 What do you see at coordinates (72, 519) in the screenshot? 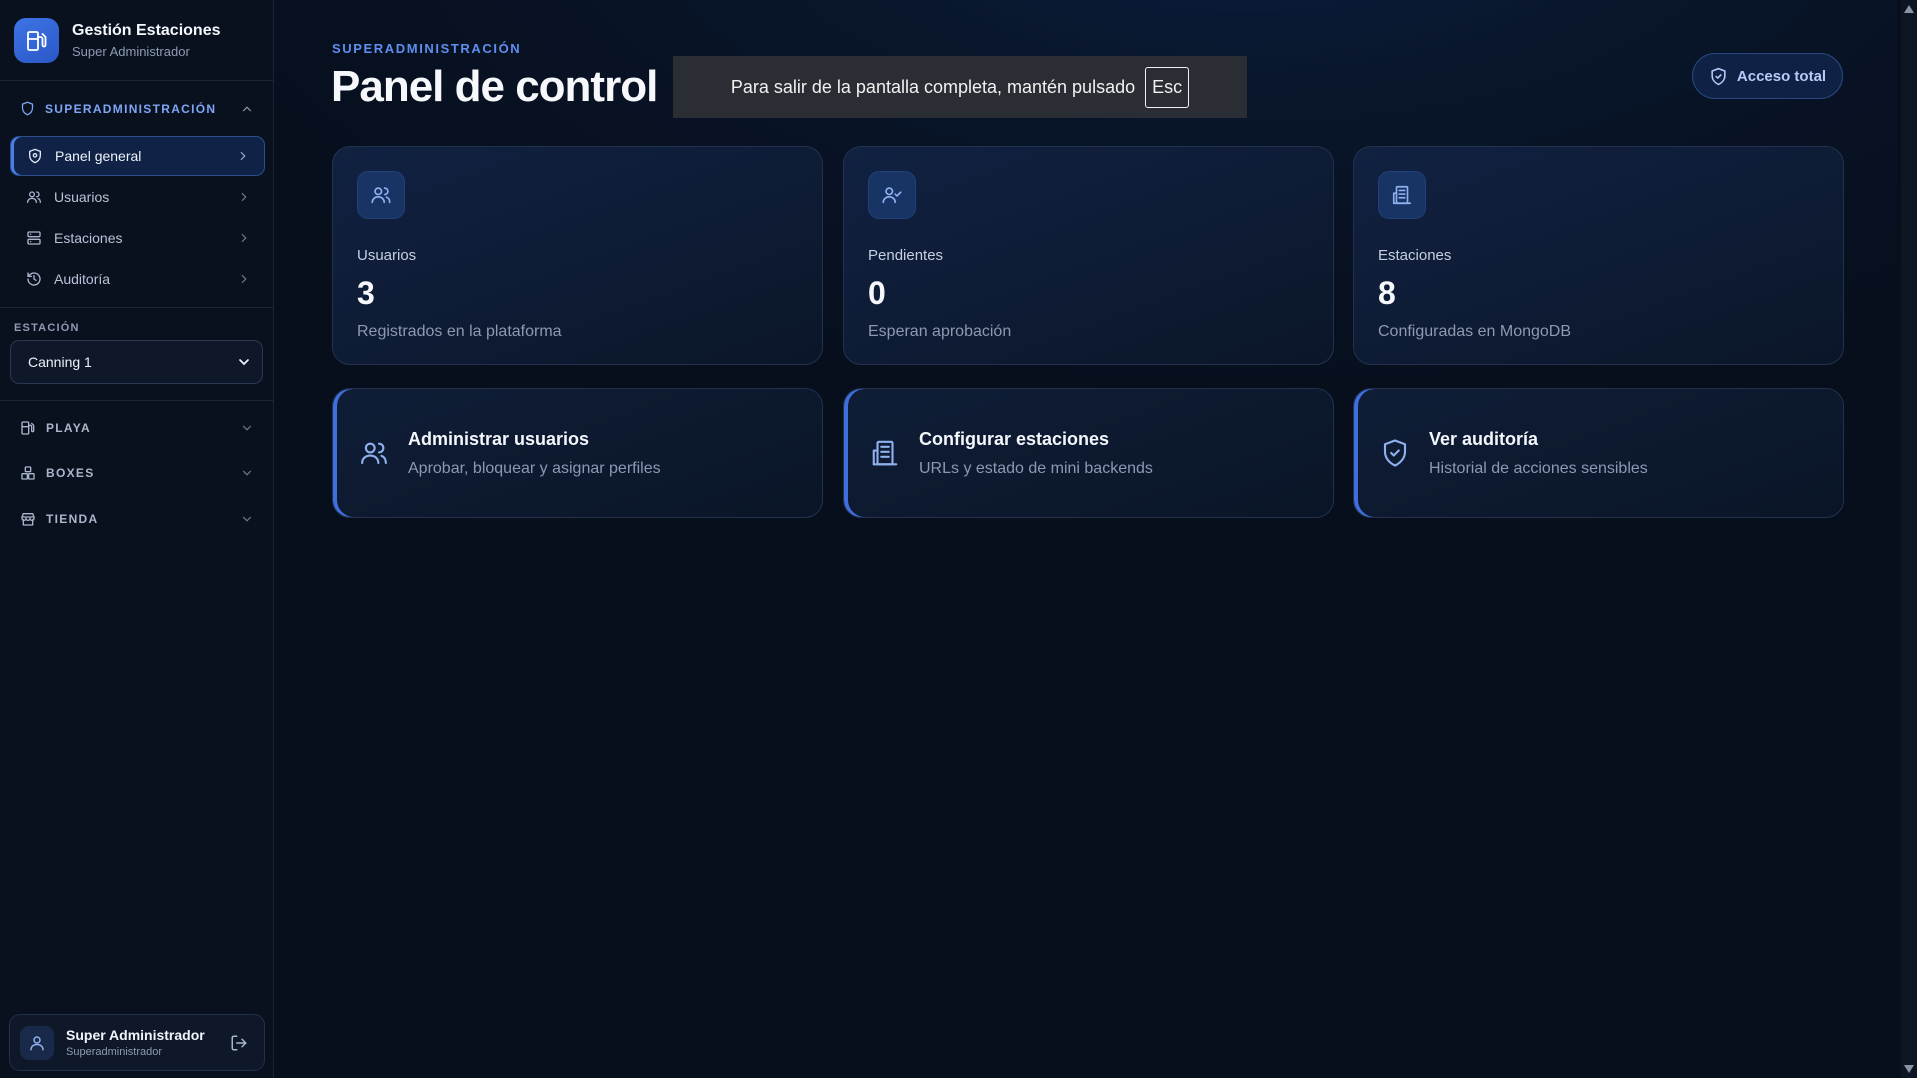
I see `group-label: TIENDA` at bounding box center [72, 519].